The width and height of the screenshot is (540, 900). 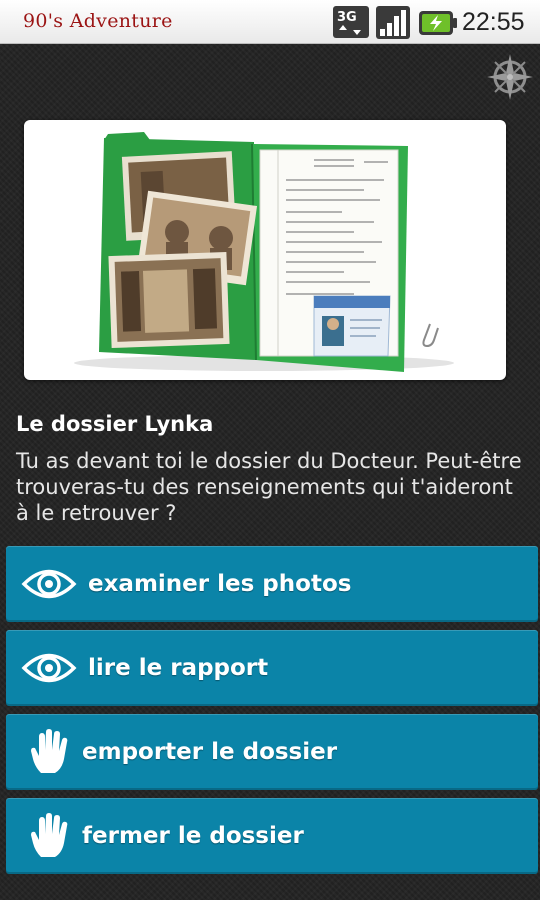 What do you see at coordinates (493, 22) in the screenshot?
I see `status-clock: 22:55` at bounding box center [493, 22].